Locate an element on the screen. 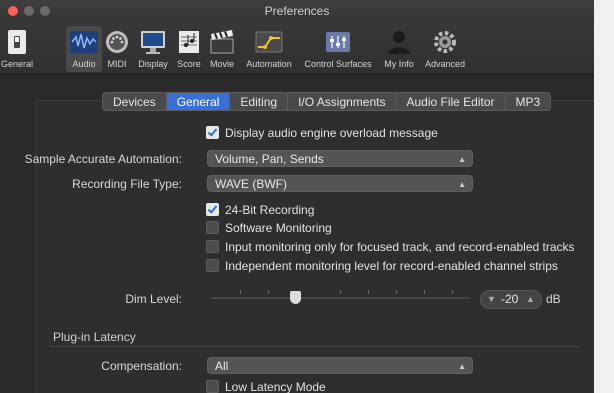  dim-level-value: -20 is located at coordinates (510, 299).